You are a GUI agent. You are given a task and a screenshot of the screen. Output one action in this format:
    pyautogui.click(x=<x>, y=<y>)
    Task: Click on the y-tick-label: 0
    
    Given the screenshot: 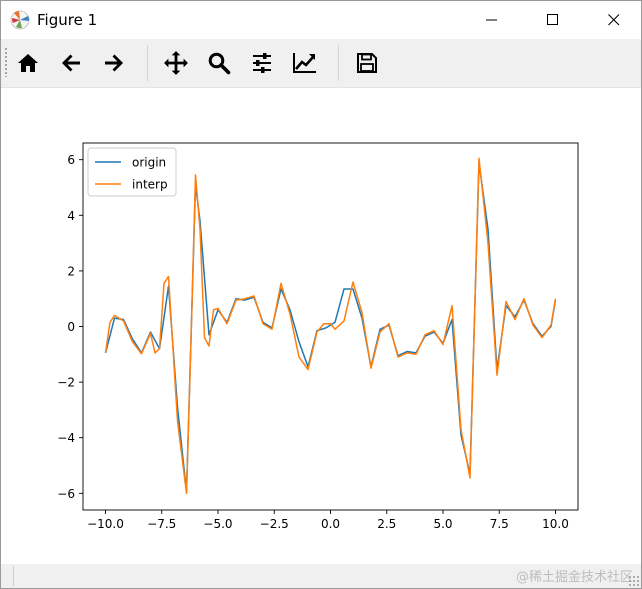 What is the action you would take?
    pyautogui.click(x=71, y=327)
    